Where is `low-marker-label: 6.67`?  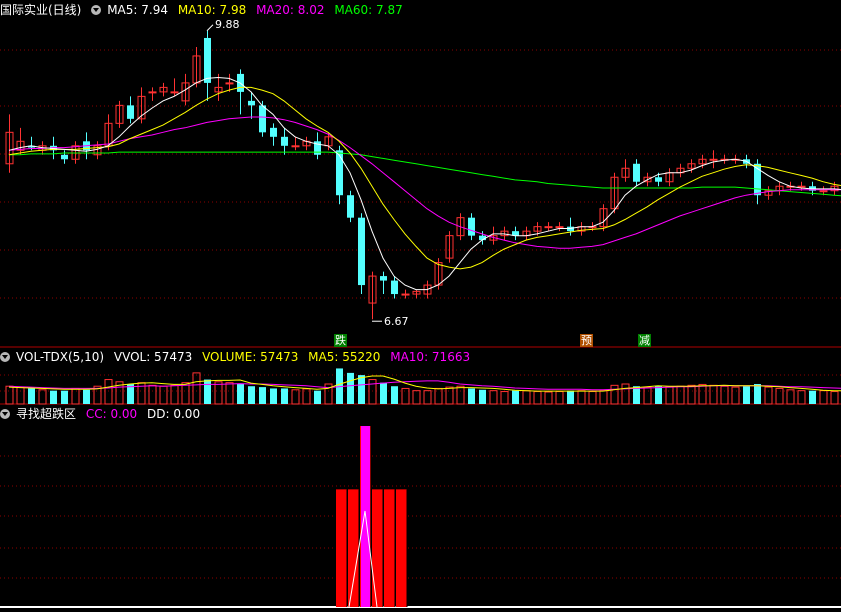
low-marker-label: 6.67 is located at coordinates (396, 321).